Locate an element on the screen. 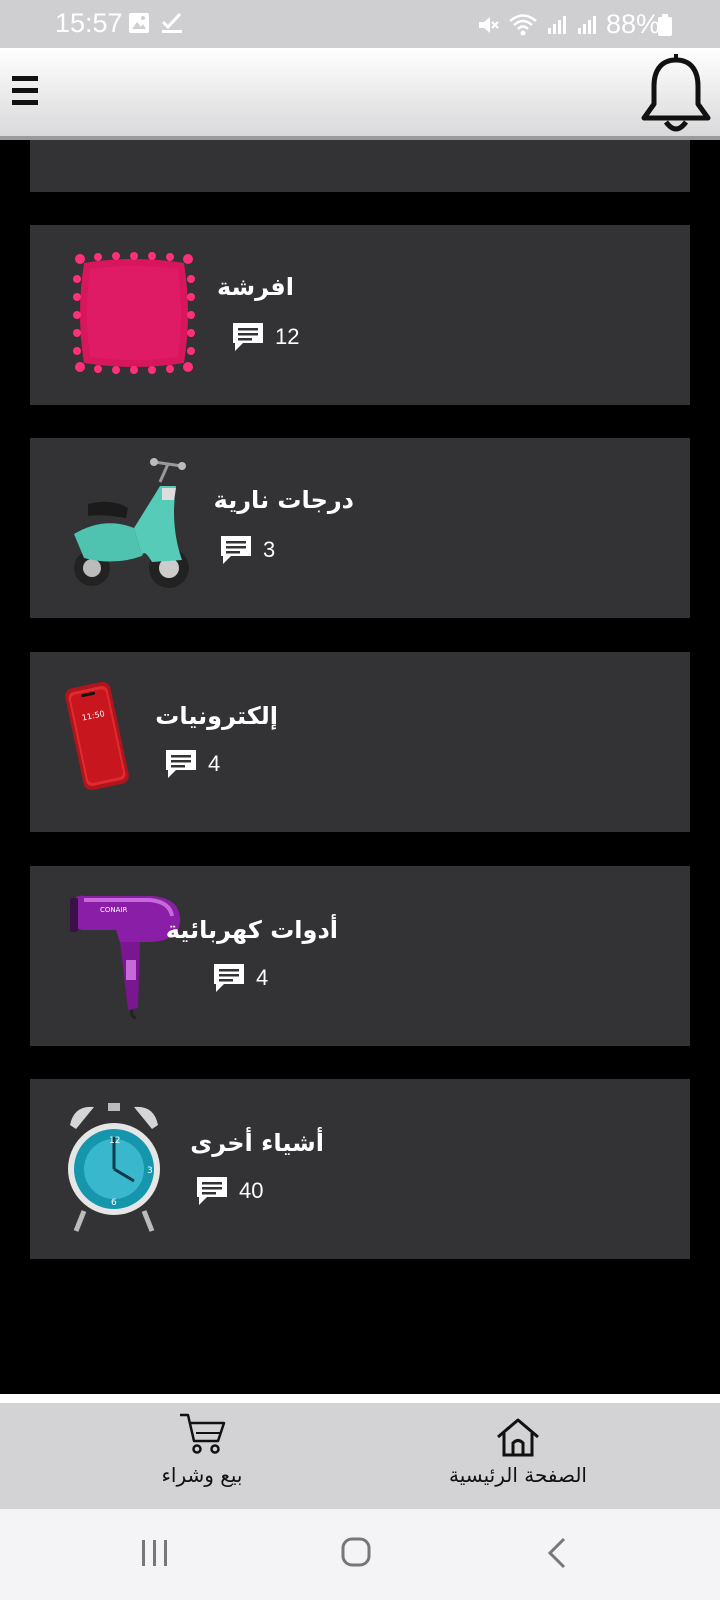 The image size is (720, 1600). cart-icon is located at coordinates (203, 1433).